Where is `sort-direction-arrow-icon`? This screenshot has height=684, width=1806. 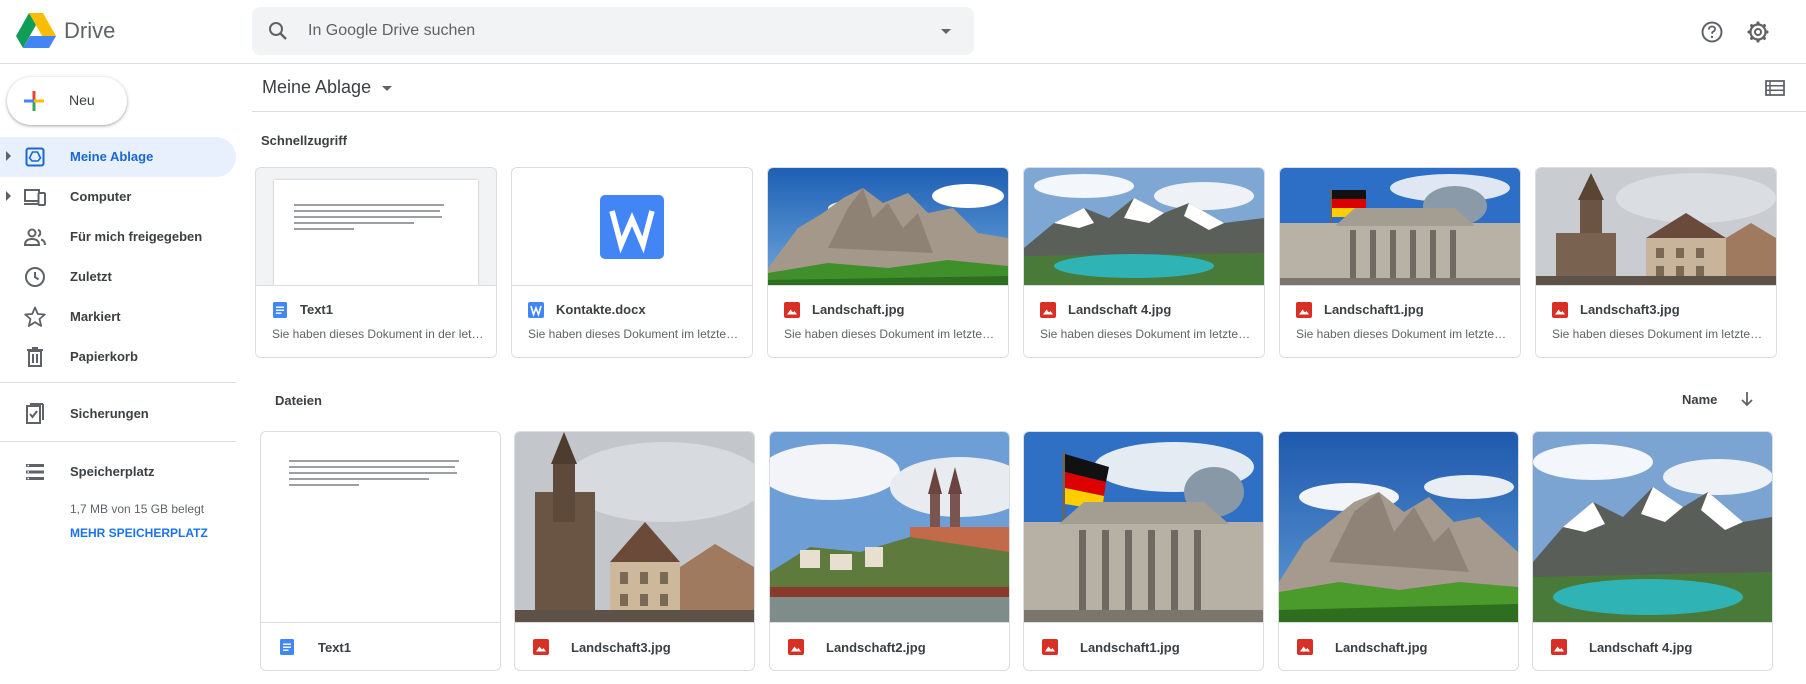 sort-direction-arrow-icon is located at coordinates (1747, 399).